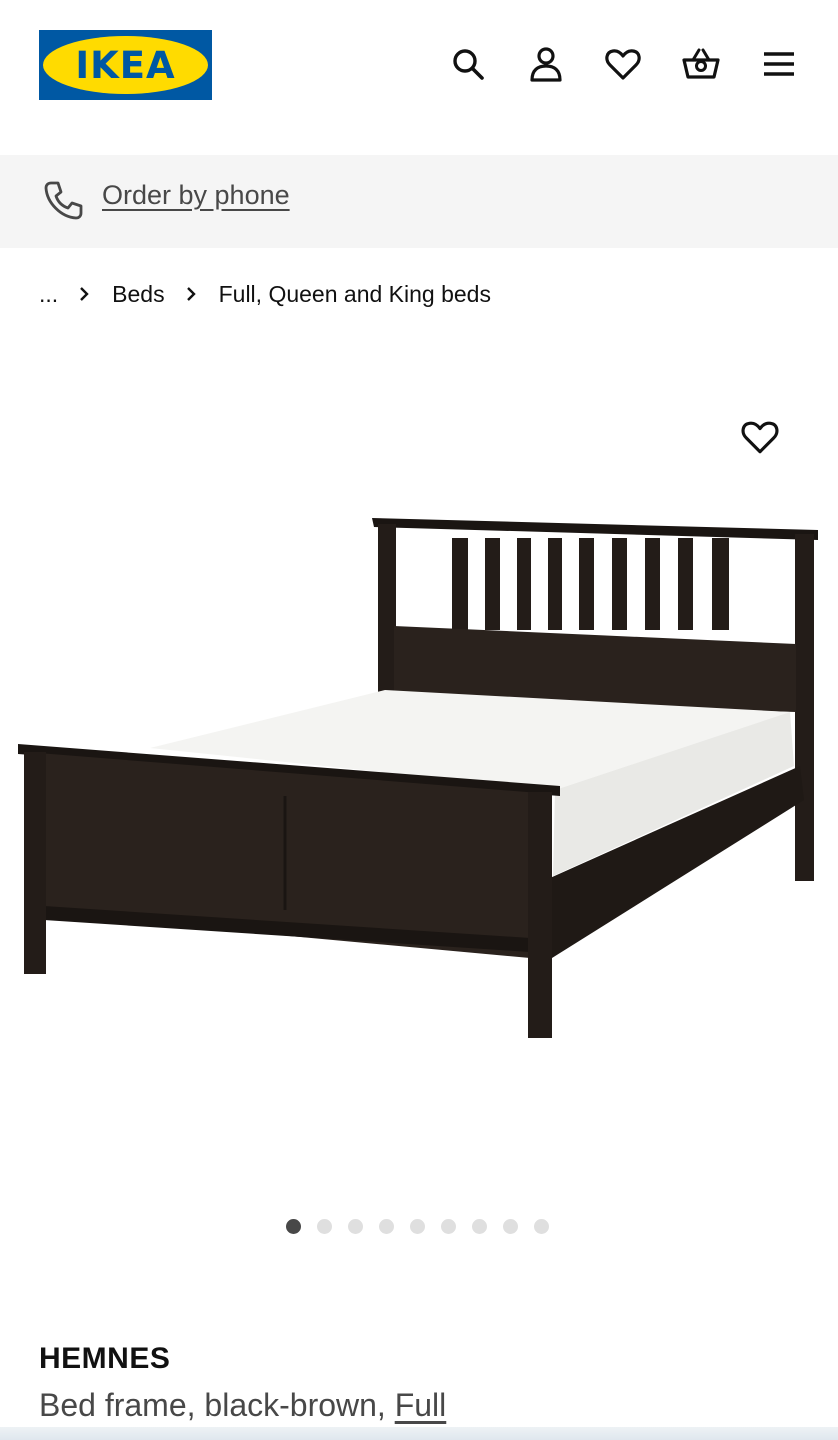 The image size is (838, 1440). I want to click on product-description-text: Bed frame, black-brown,, so click(217, 1405).